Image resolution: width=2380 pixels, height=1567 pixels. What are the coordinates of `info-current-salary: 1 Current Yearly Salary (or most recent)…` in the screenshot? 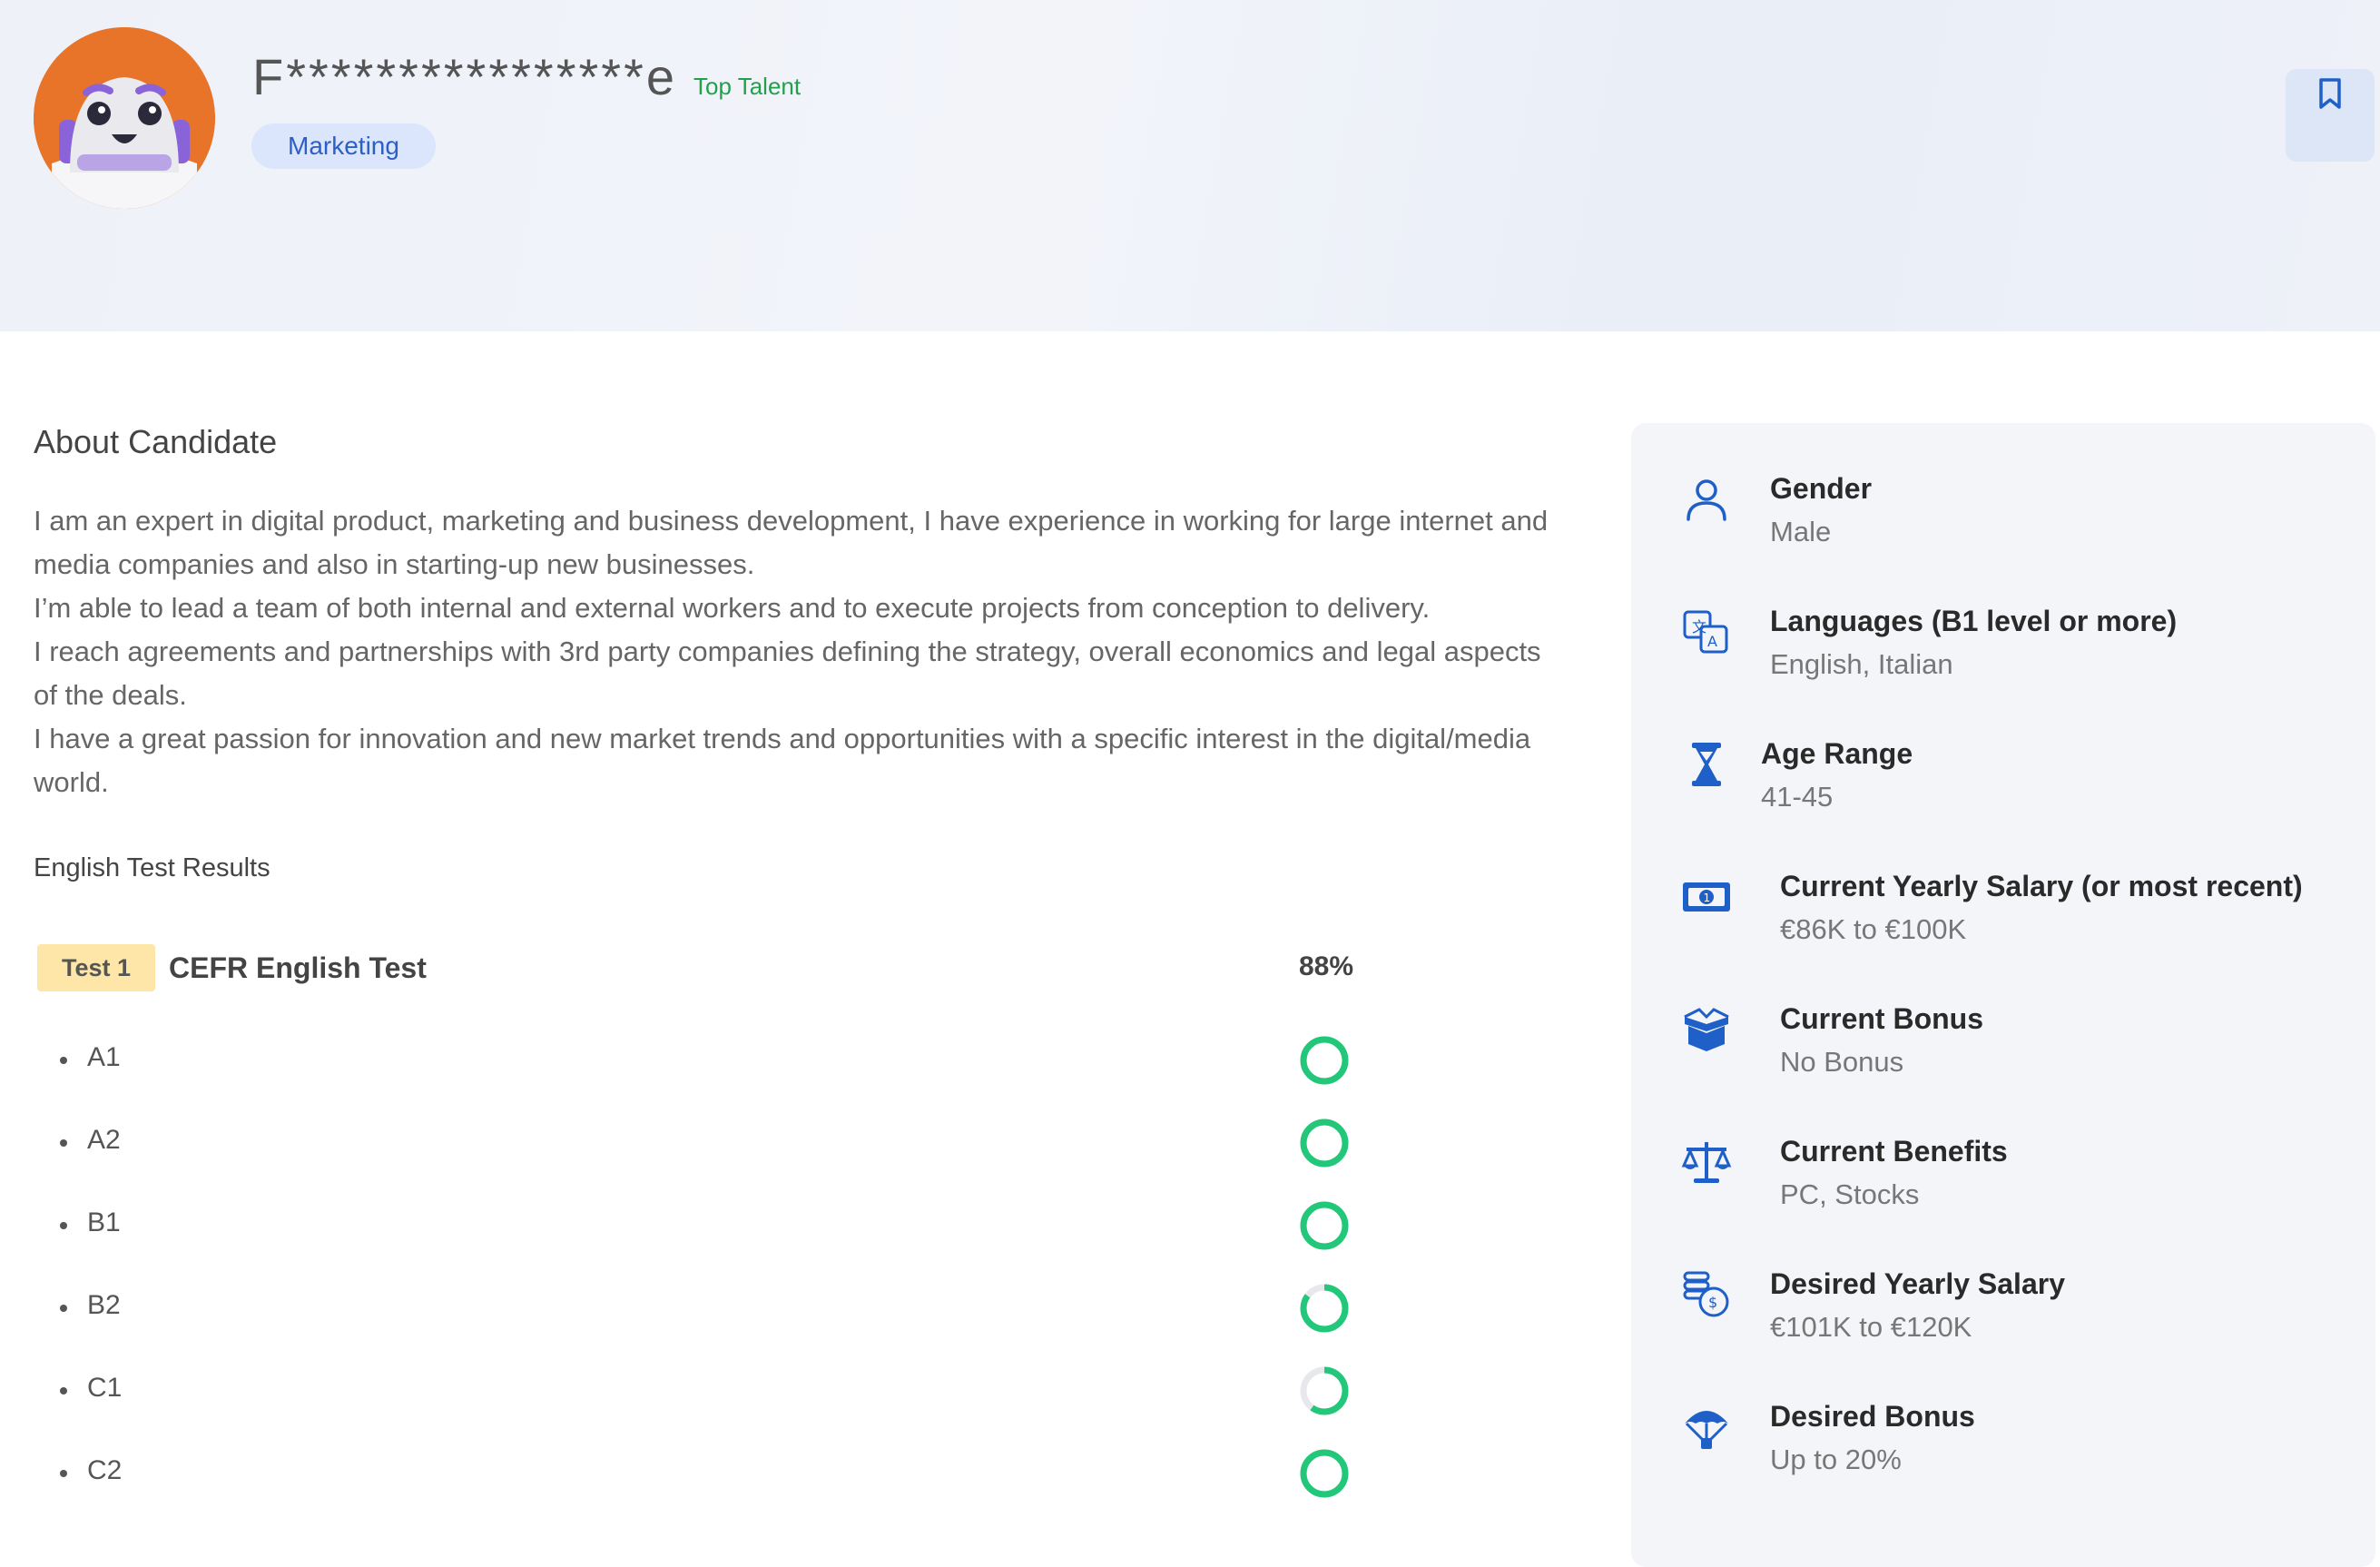 It's located at (2003, 925).